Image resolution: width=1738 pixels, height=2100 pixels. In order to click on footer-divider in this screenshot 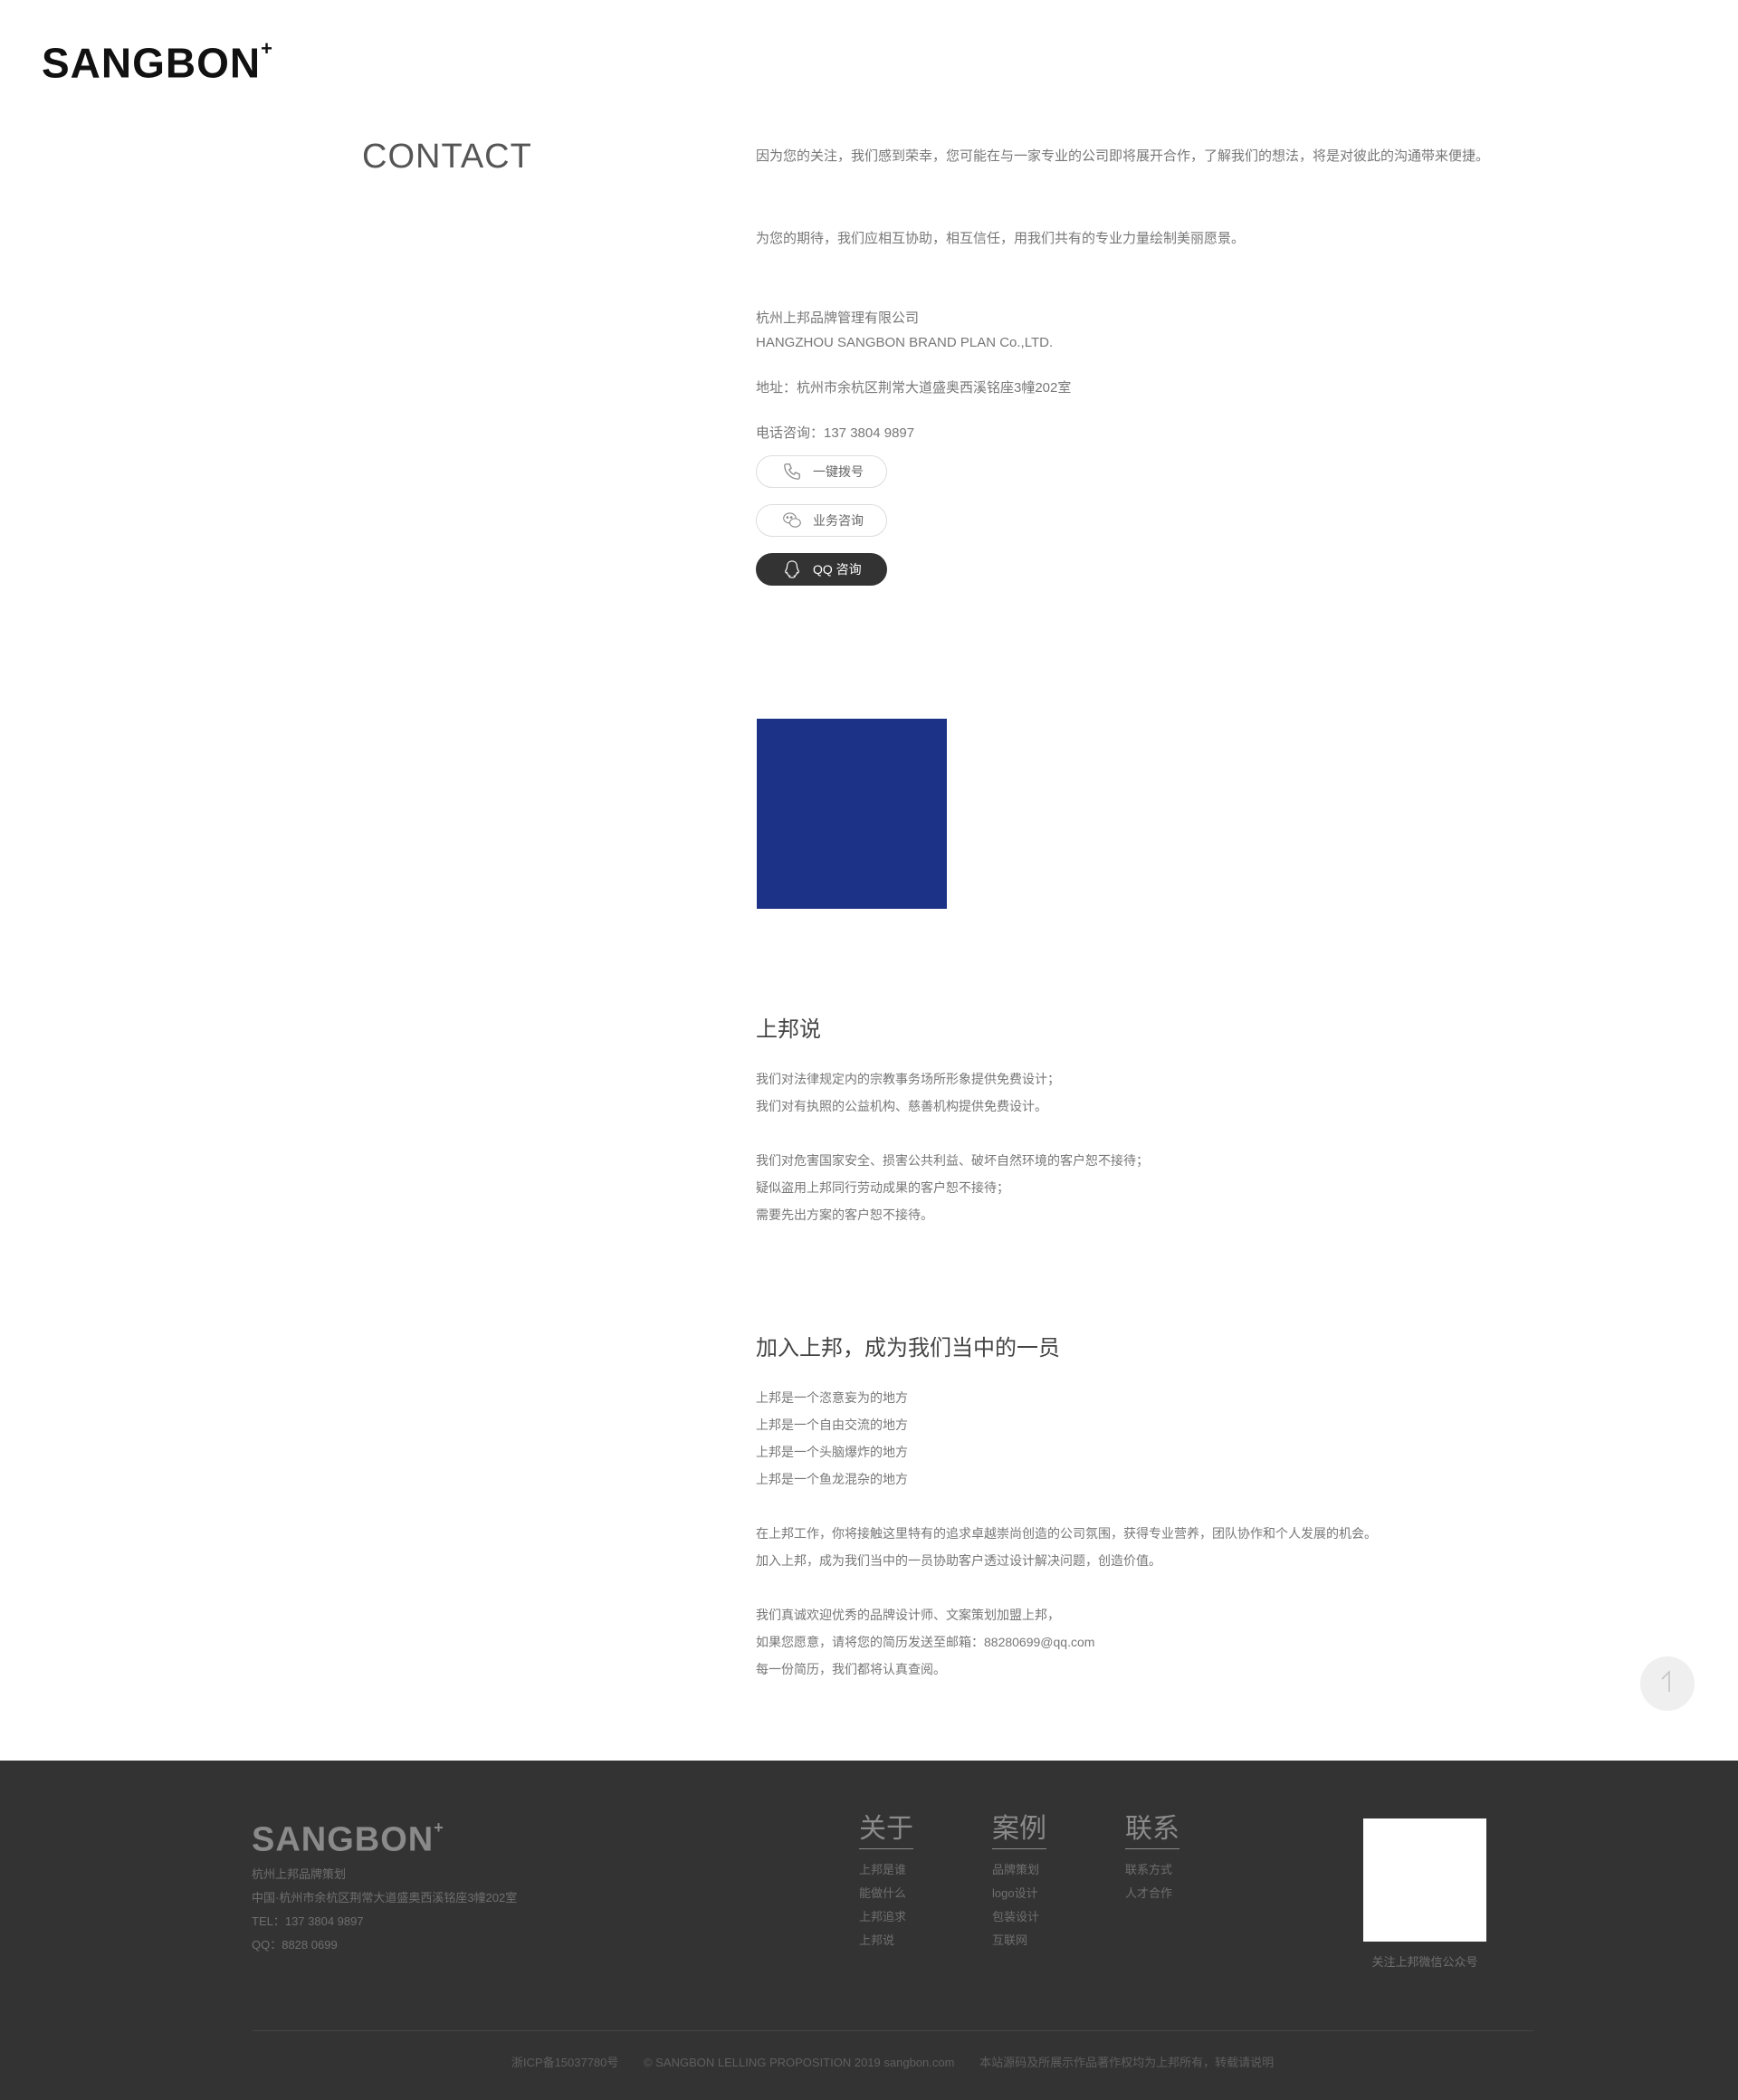, I will do `click(892, 2030)`.